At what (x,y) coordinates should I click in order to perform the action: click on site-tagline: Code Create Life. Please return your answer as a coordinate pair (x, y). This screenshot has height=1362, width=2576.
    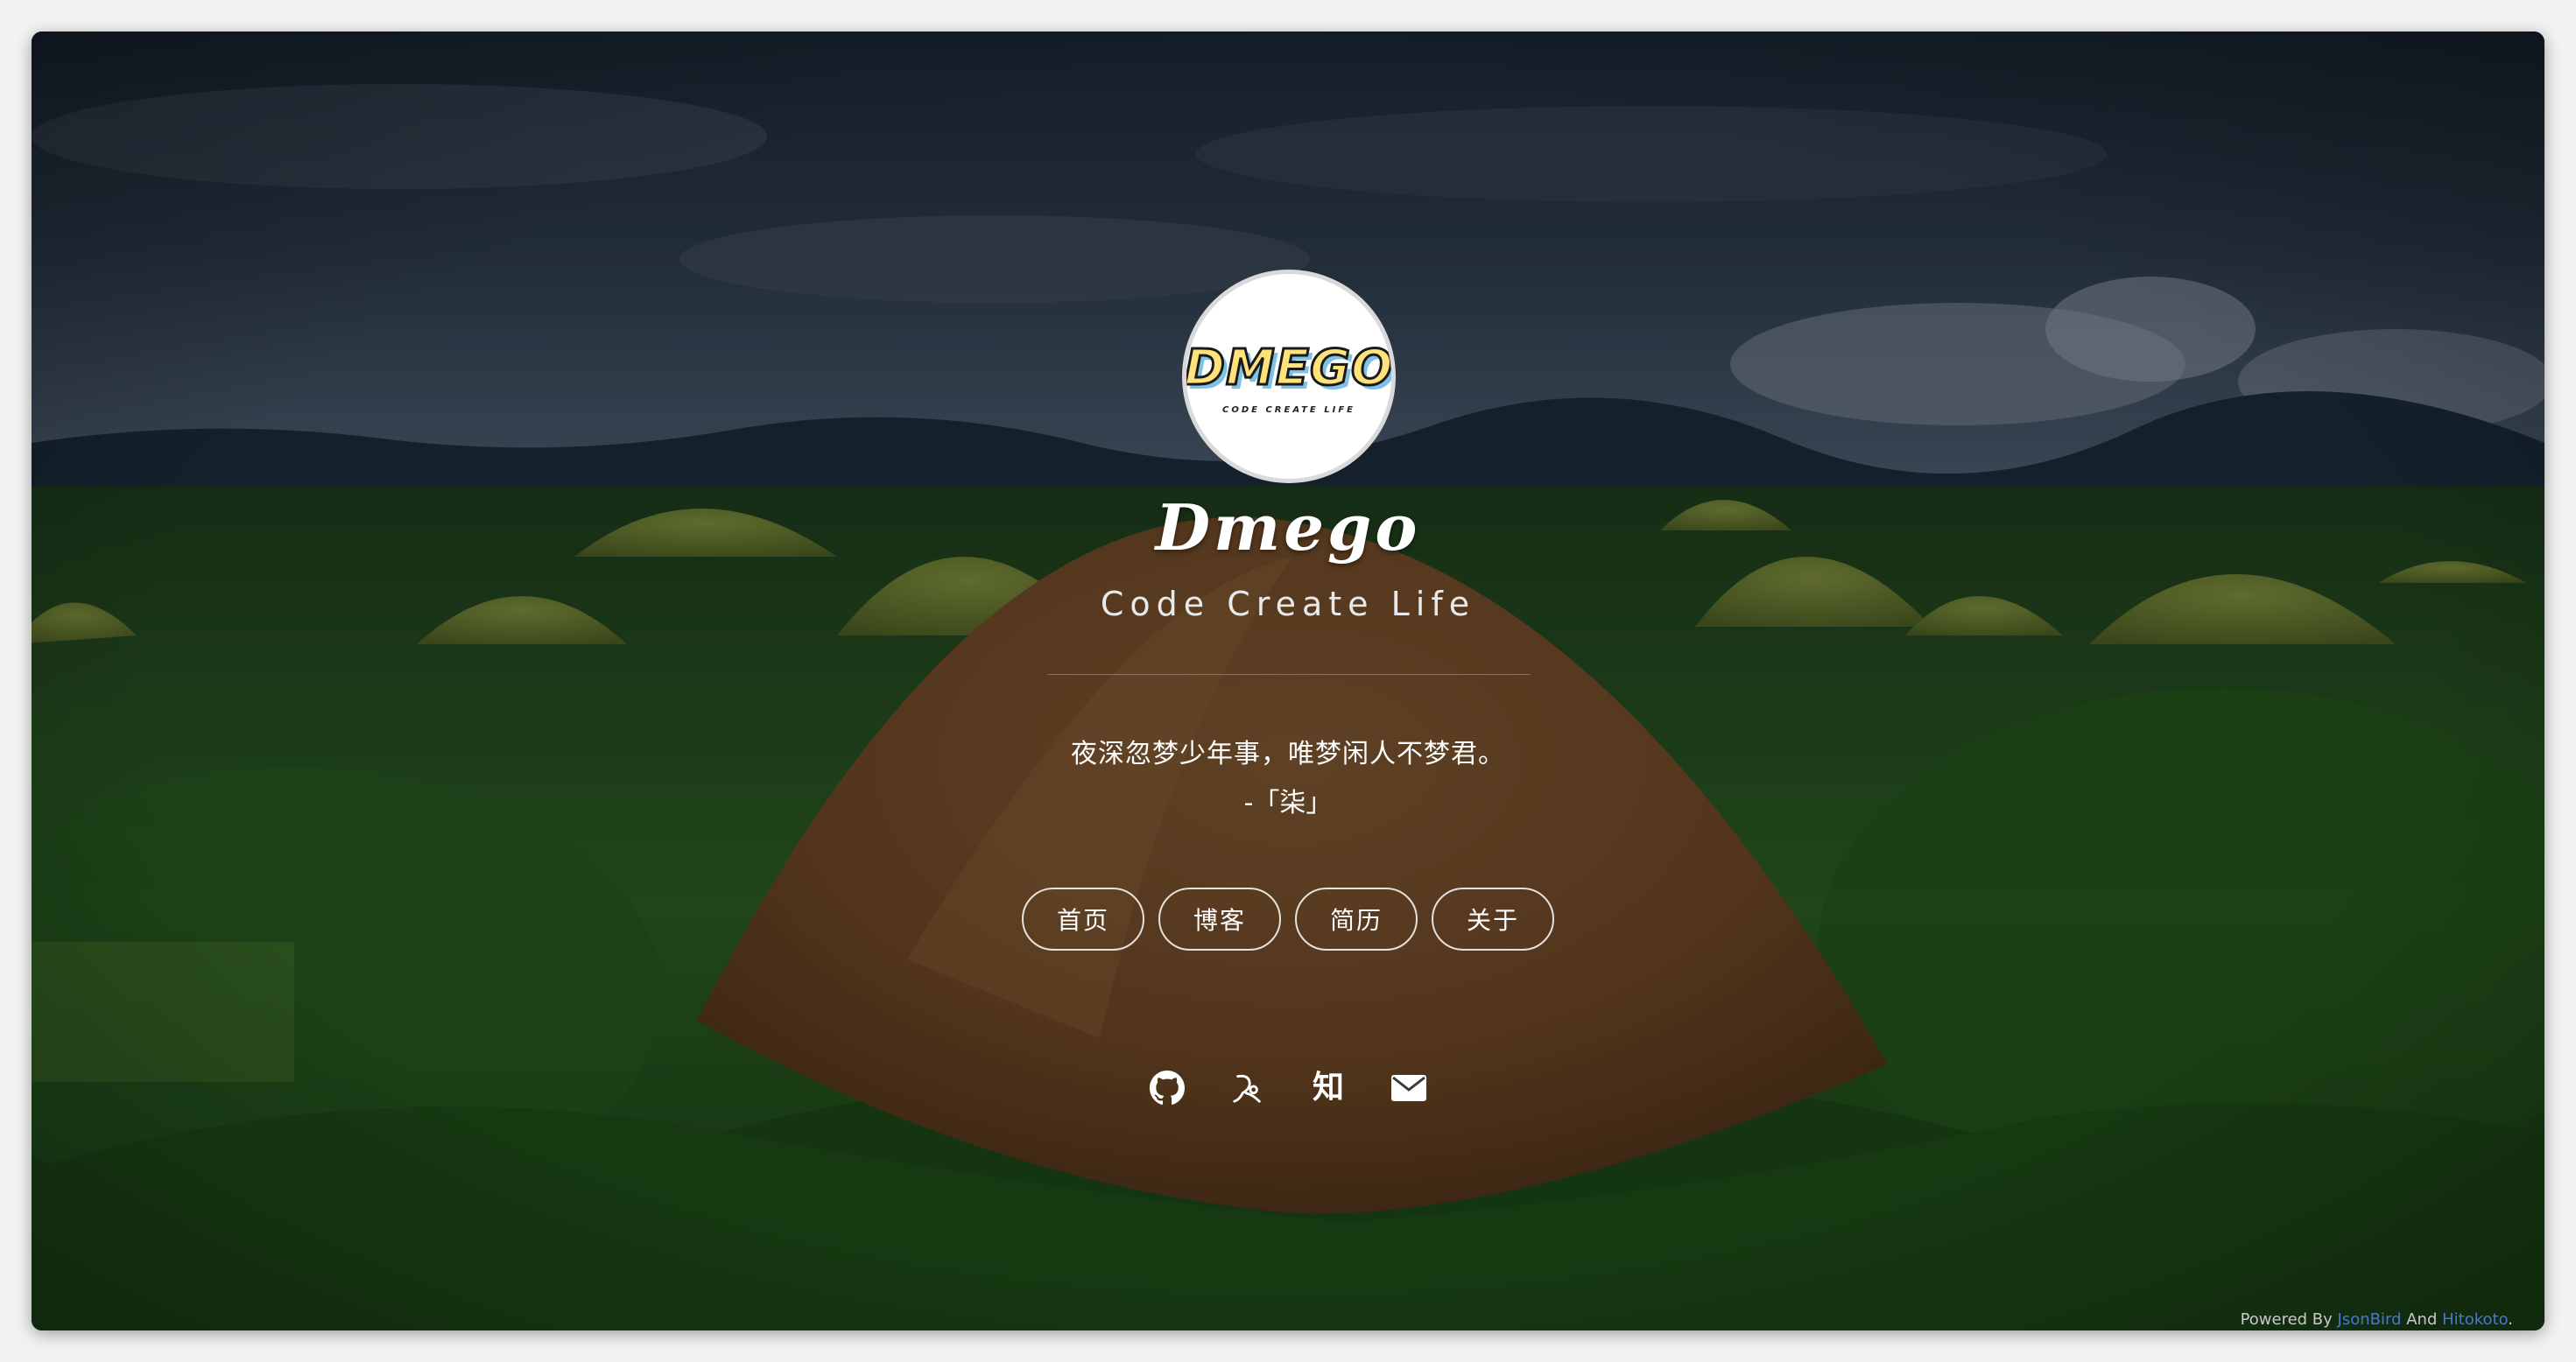
    Looking at the image, I should click on (1288, 604).